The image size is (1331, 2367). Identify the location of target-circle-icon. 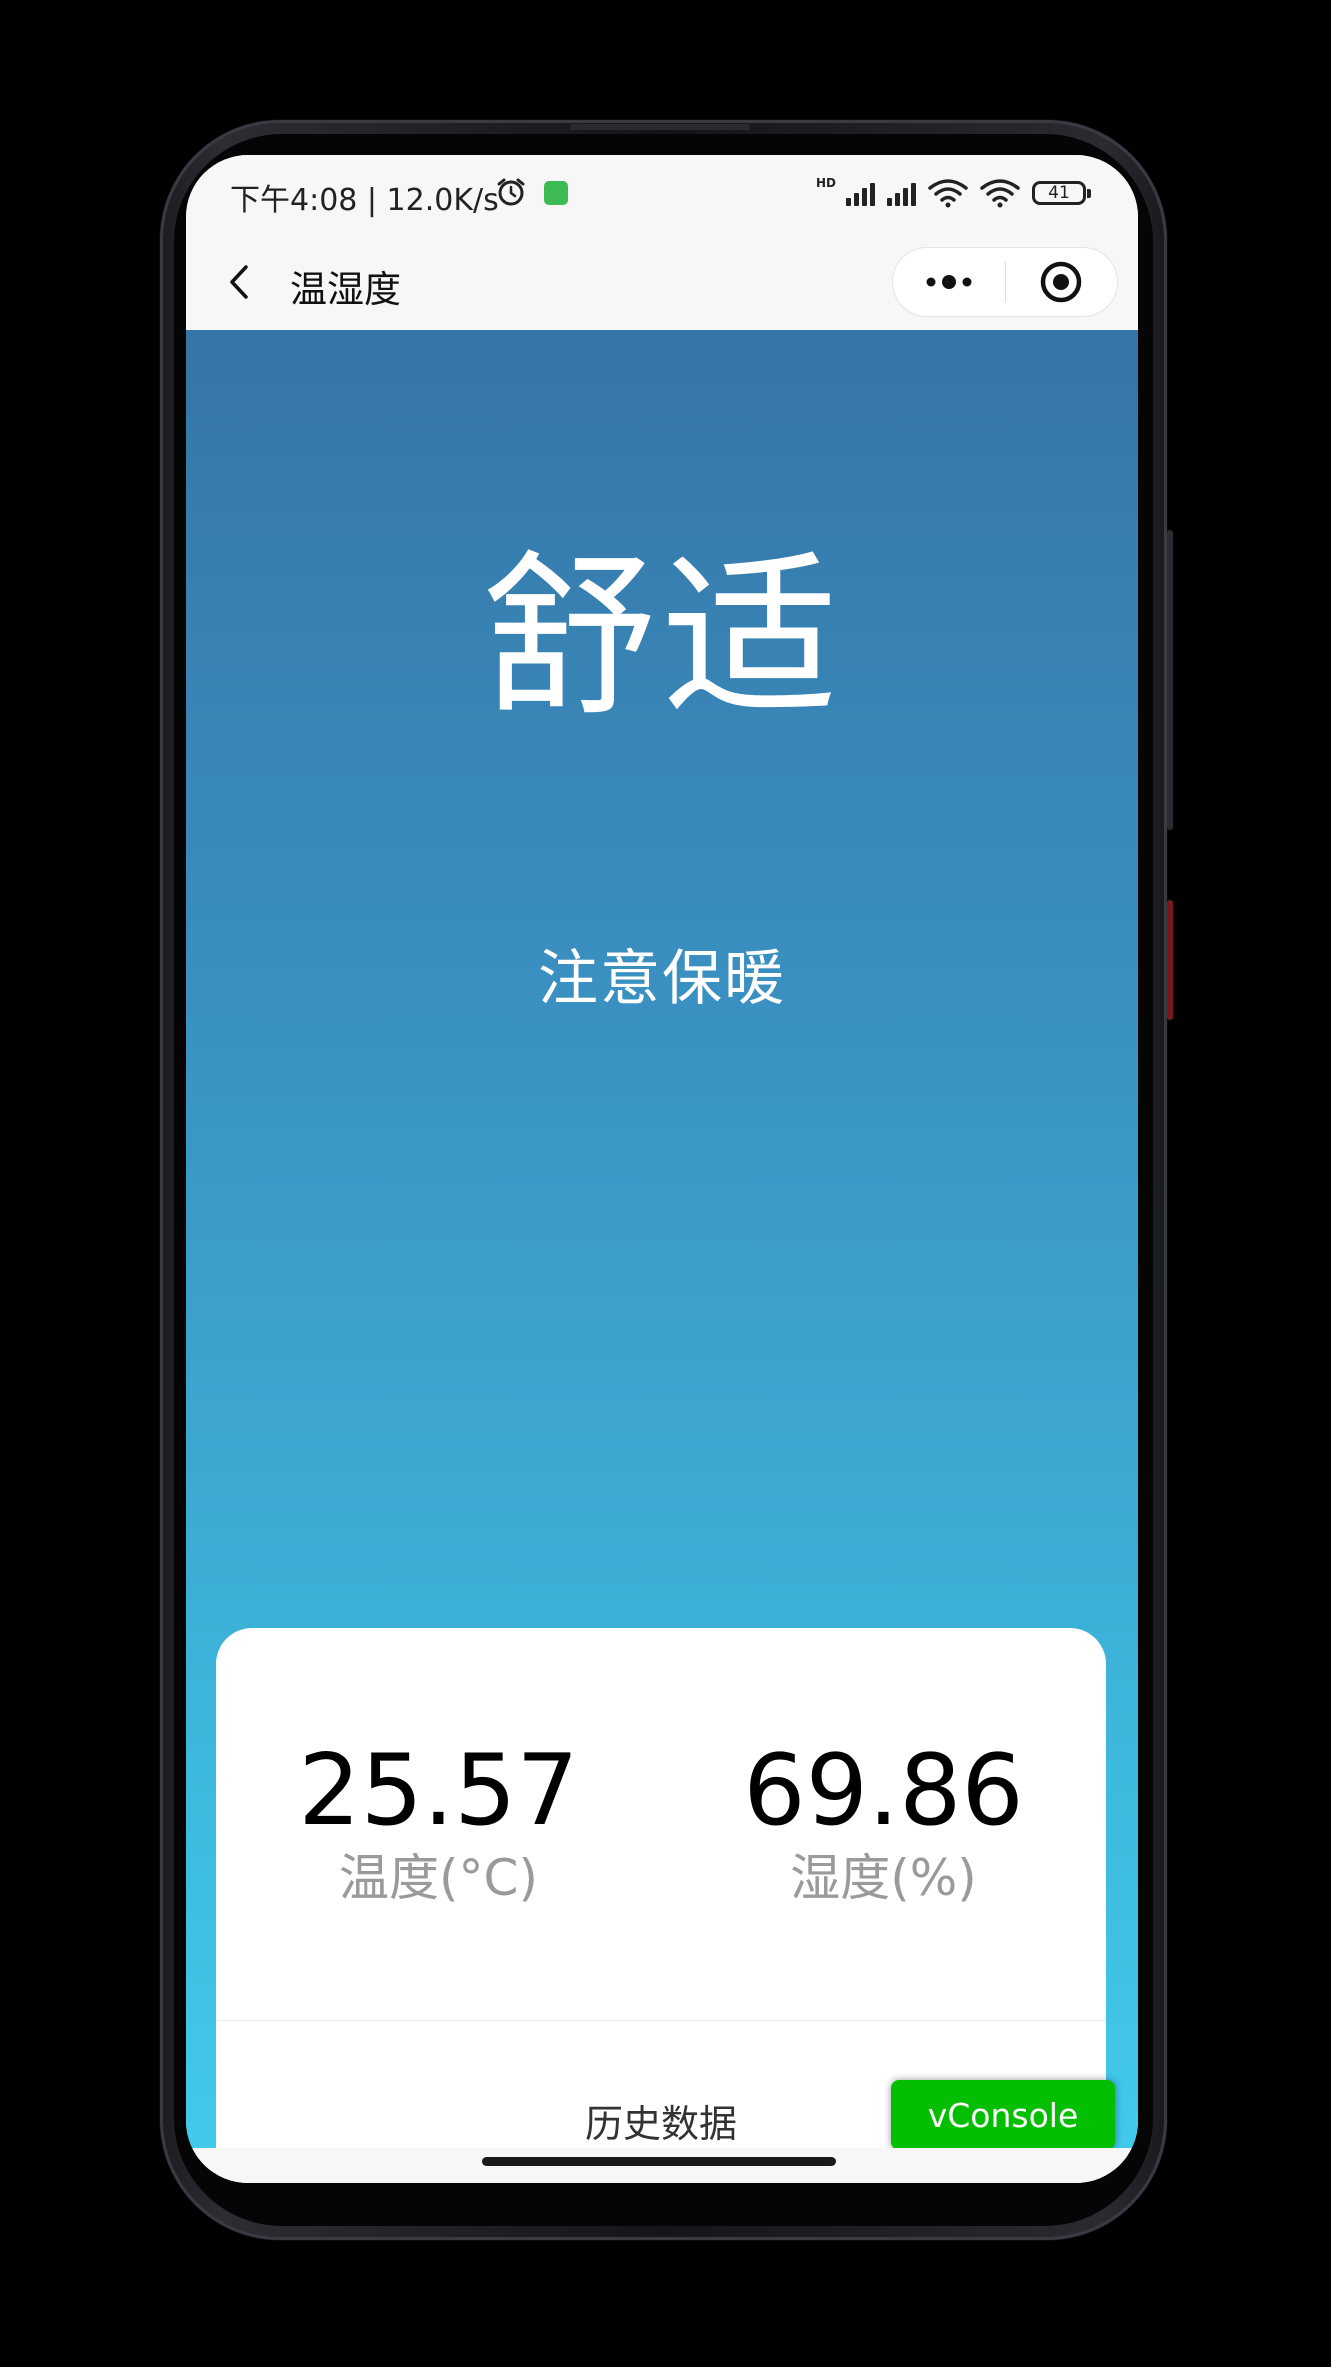
(1061, 282).